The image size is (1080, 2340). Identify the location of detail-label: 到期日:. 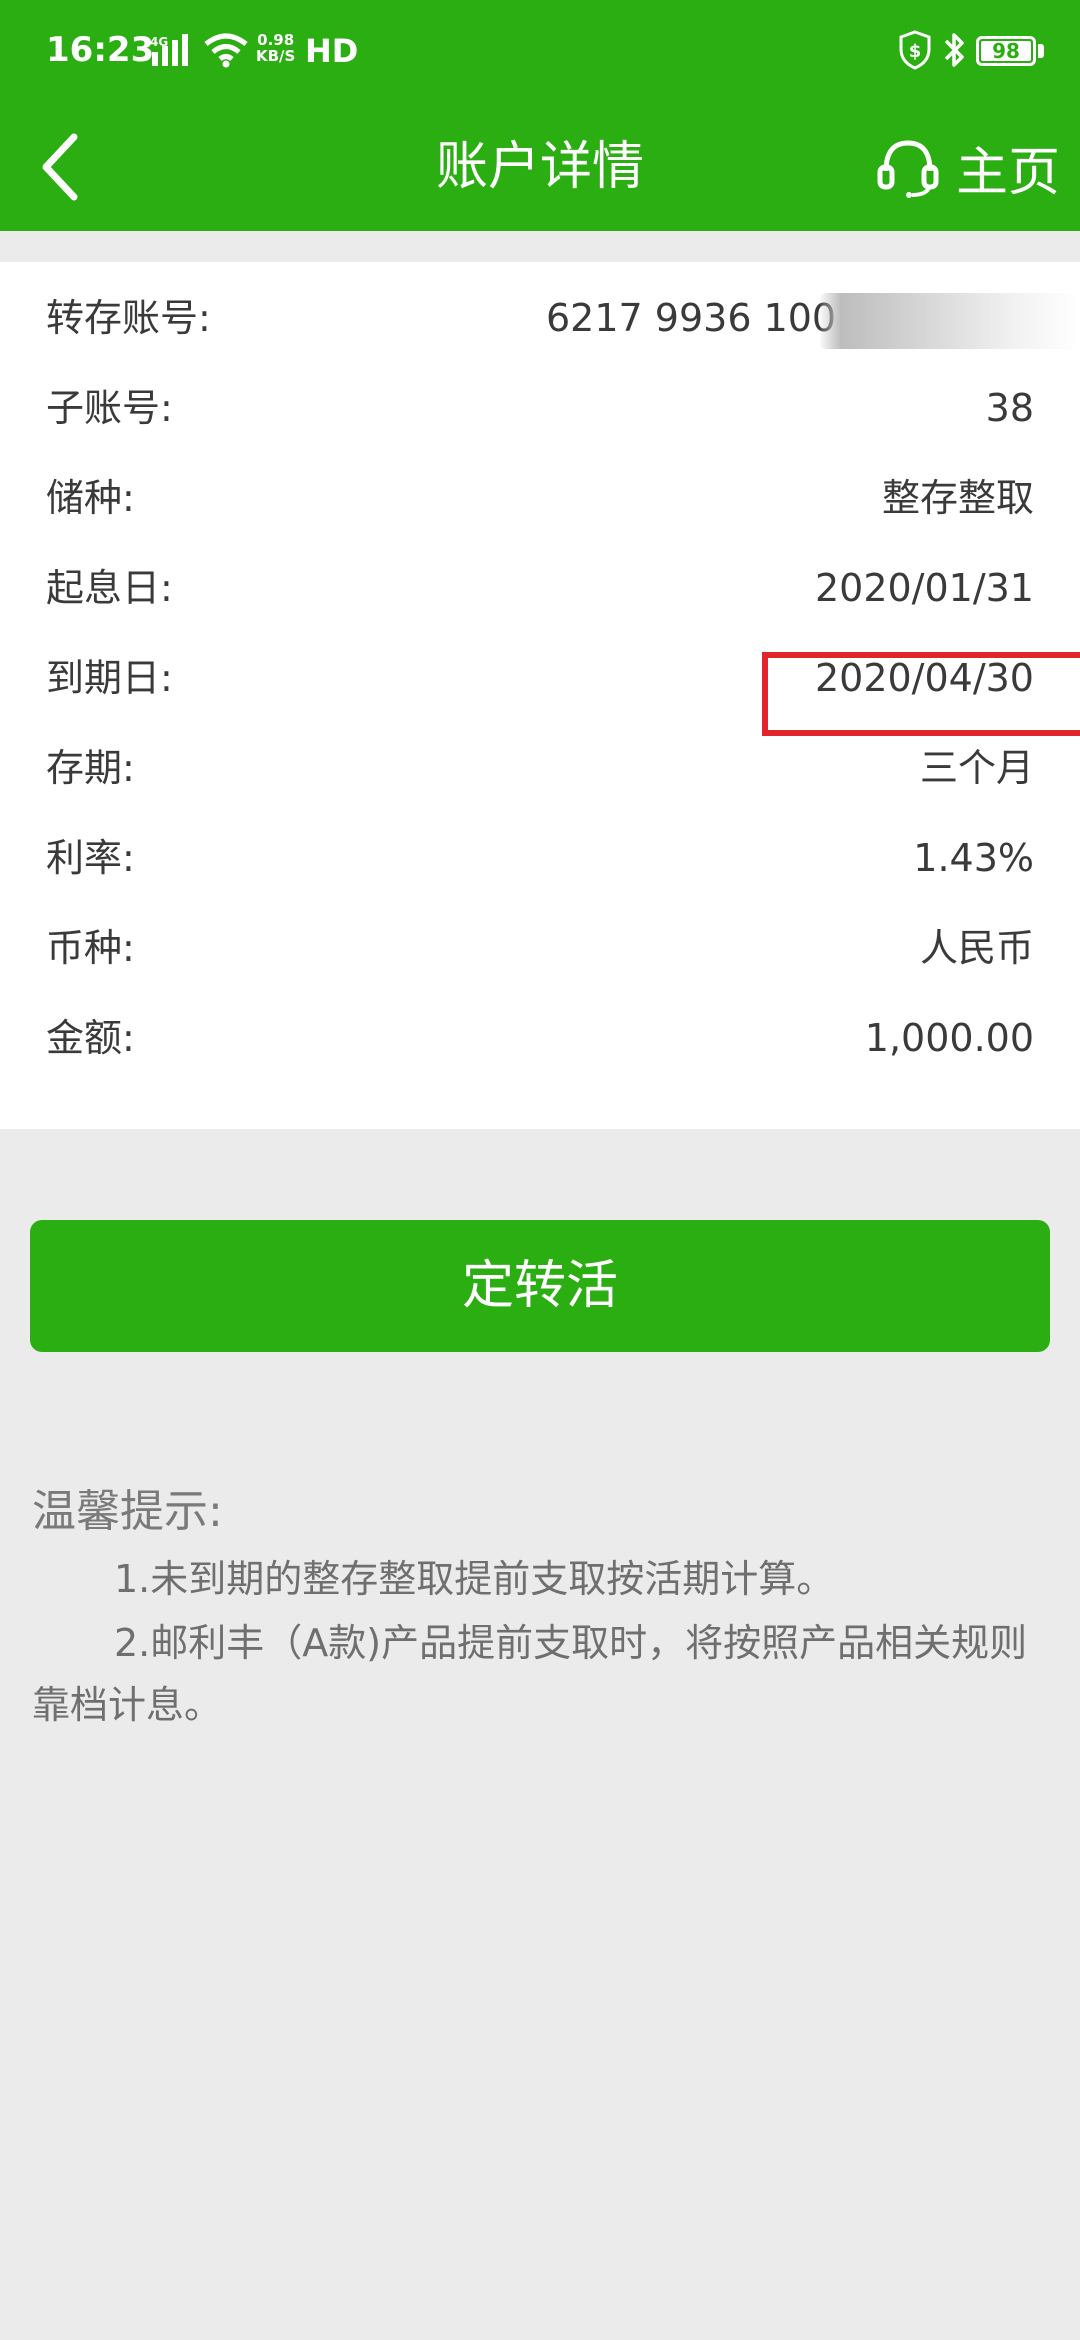
(109, 678).